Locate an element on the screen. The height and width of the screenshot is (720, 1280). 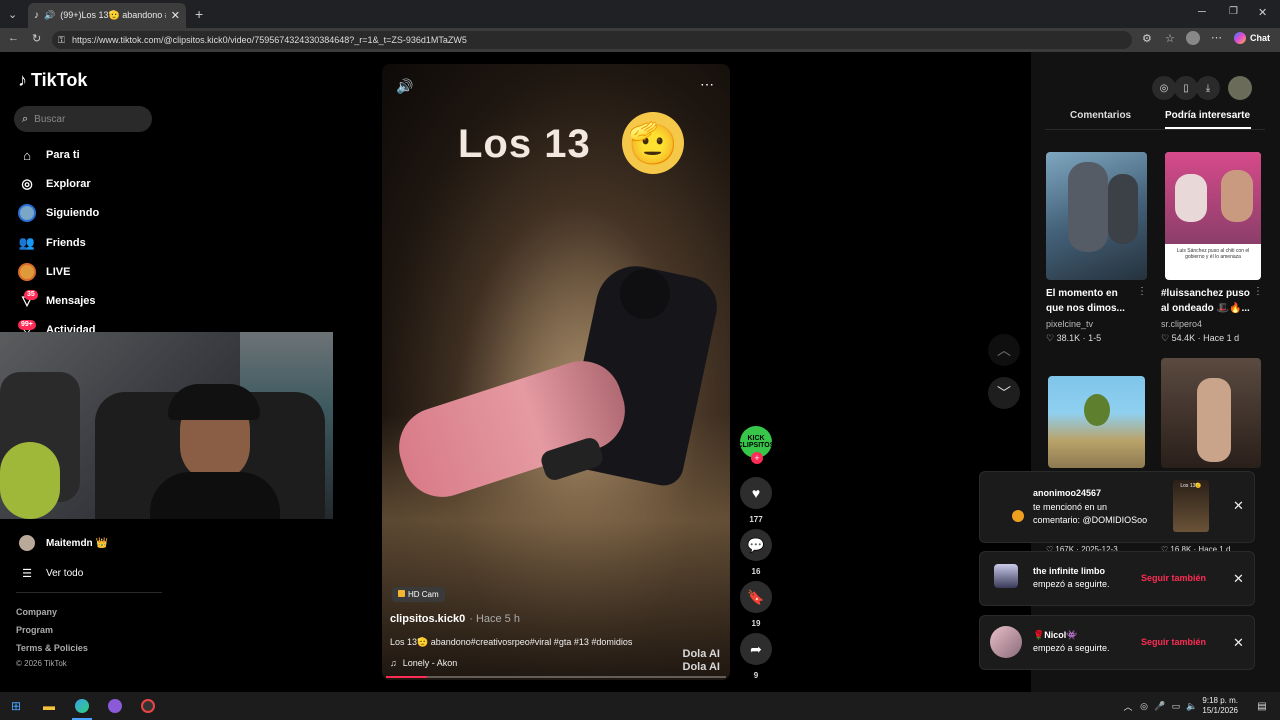
watermark-2: Dola AI is located at coordinates (701, 667).